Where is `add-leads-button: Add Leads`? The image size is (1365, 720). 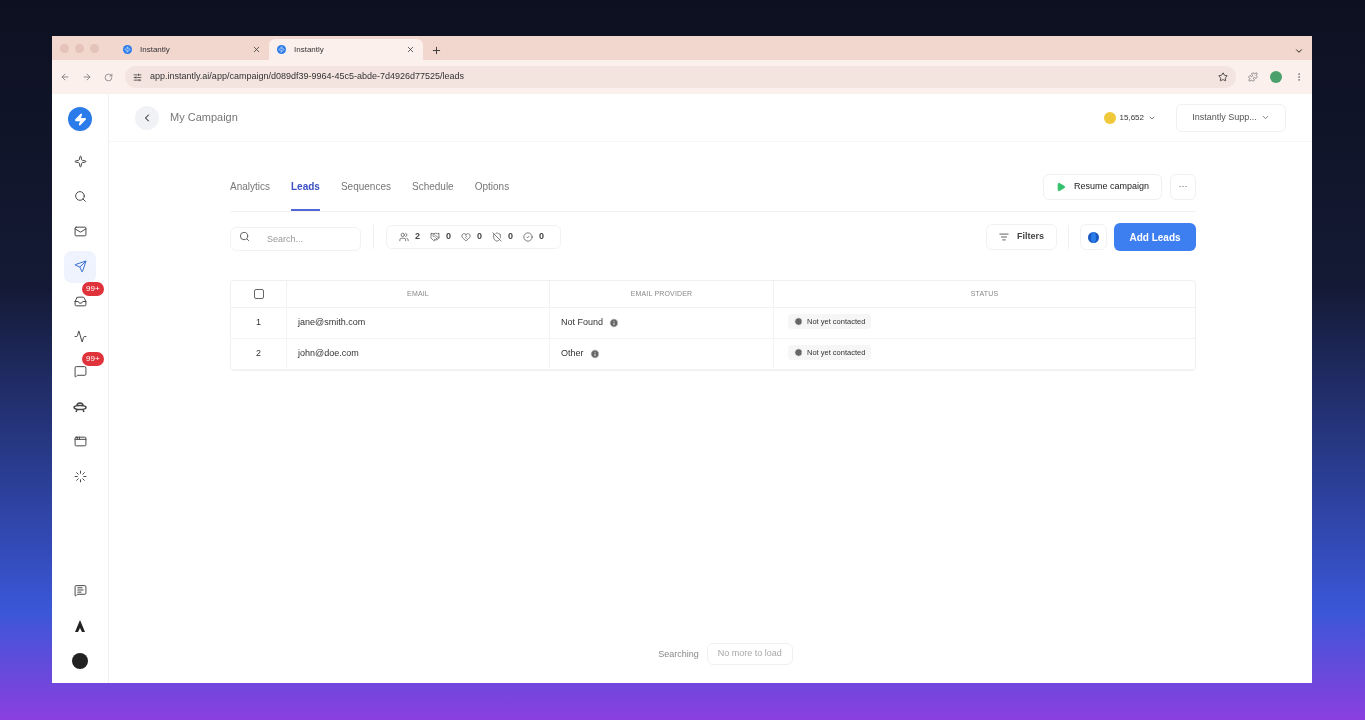 add-leads-button: Add Leads is located at coordinates (1155, 237).